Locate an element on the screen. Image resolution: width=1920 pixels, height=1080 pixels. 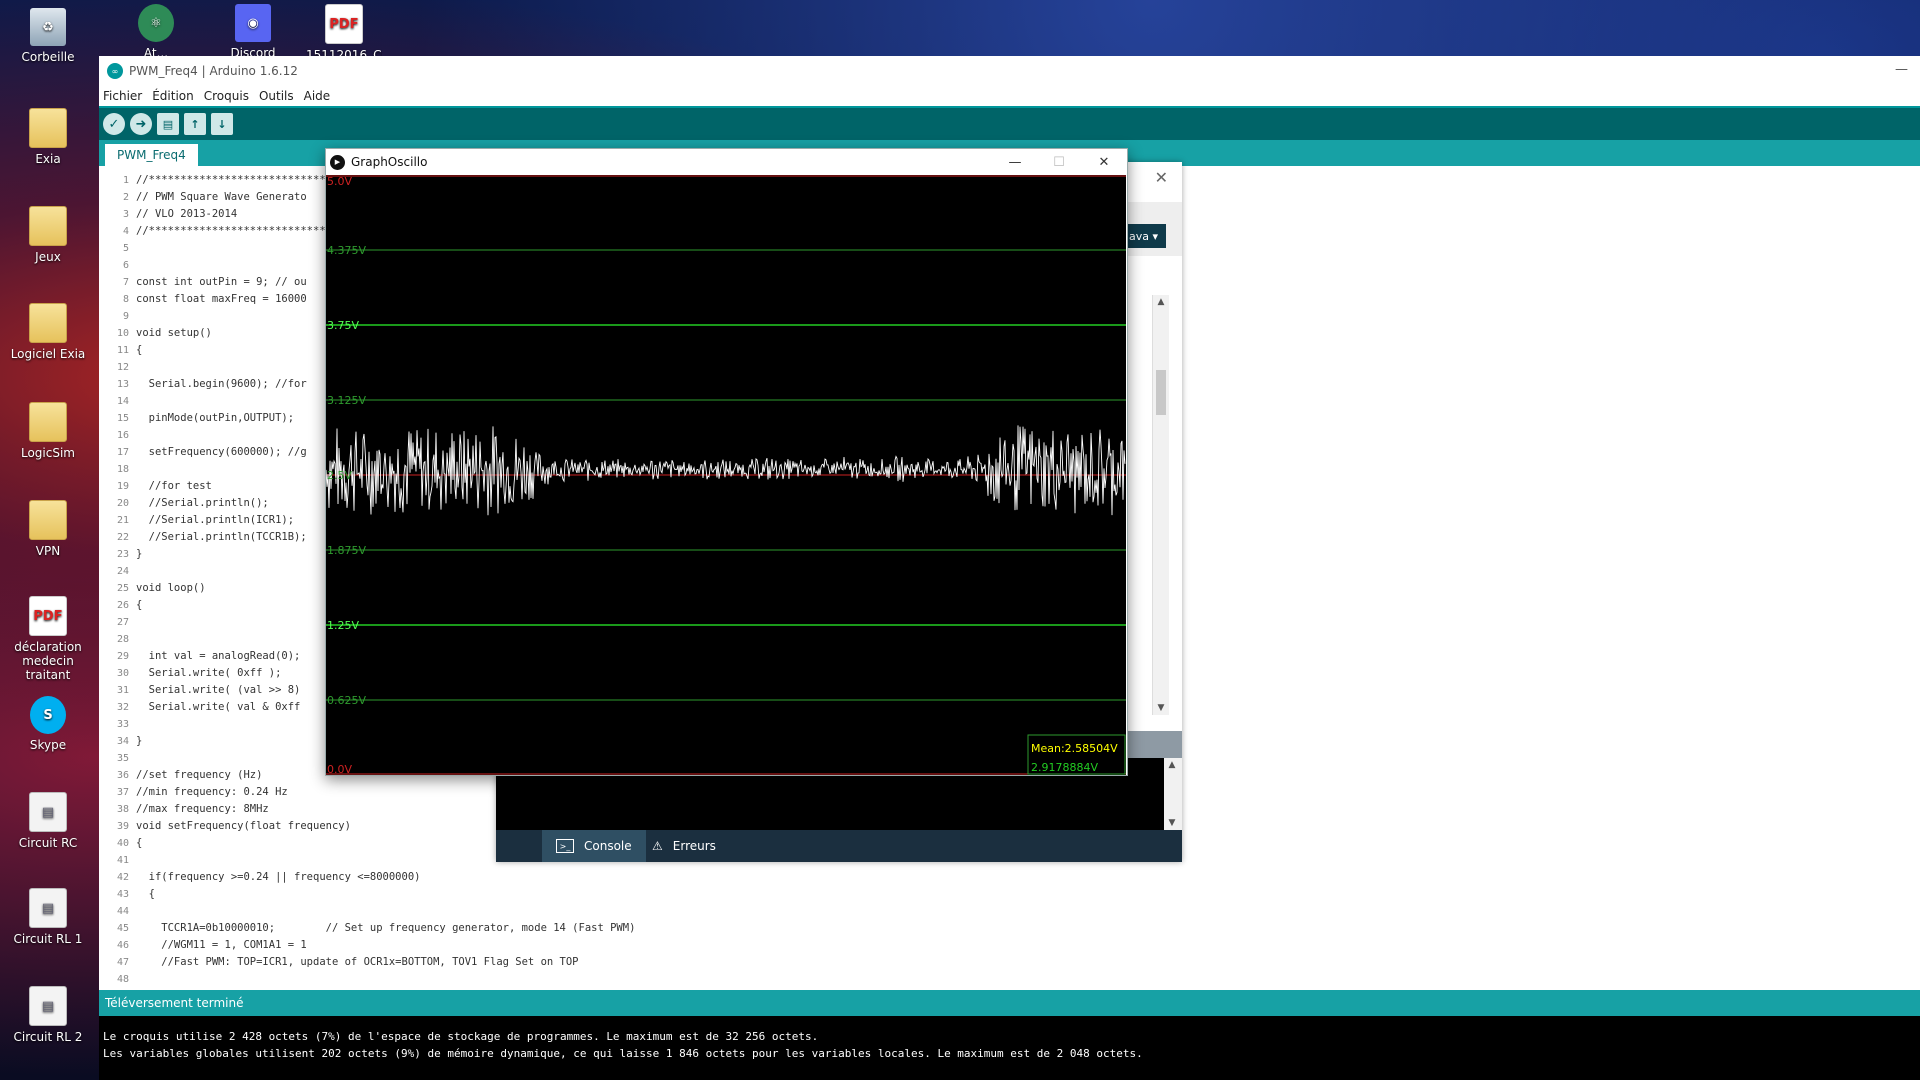
desktop-icon-label: Circuit RC is located at coordinates (48, 843).